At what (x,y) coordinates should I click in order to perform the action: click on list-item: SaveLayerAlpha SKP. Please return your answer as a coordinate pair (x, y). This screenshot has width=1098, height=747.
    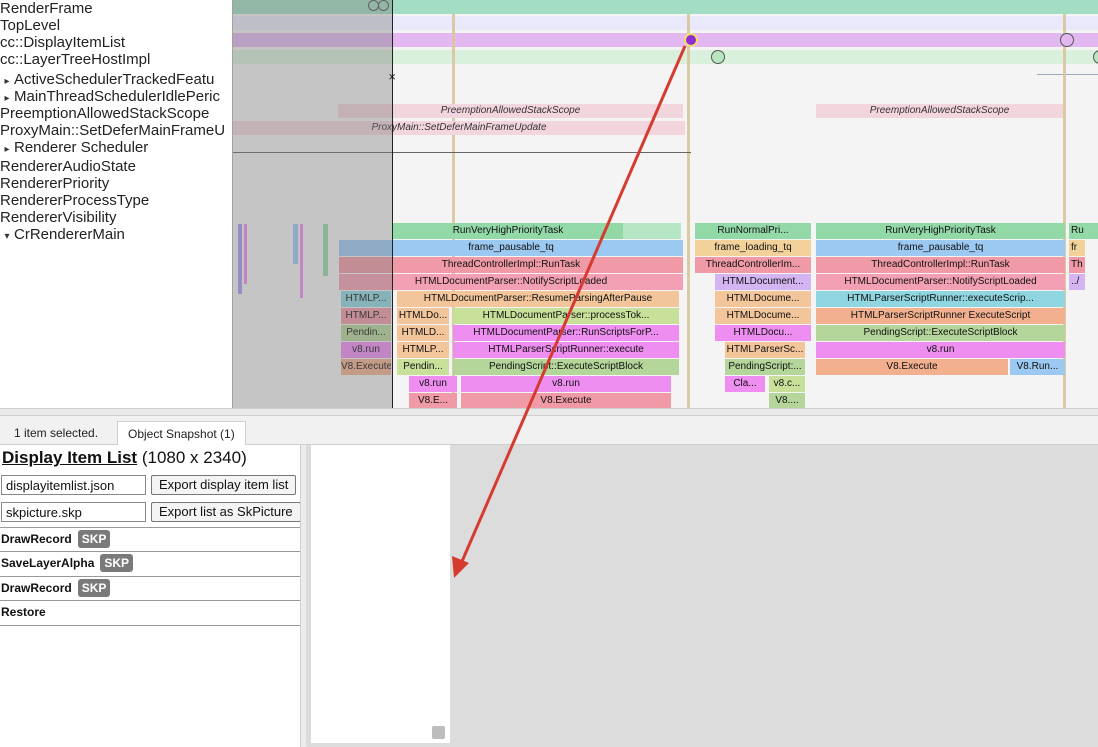
    Looking at the image, I should click on (150, 563).